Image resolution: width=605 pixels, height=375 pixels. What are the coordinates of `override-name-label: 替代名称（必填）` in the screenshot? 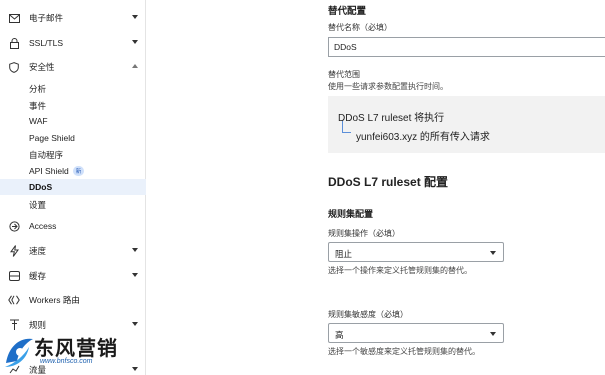 It's located at (360, 27).